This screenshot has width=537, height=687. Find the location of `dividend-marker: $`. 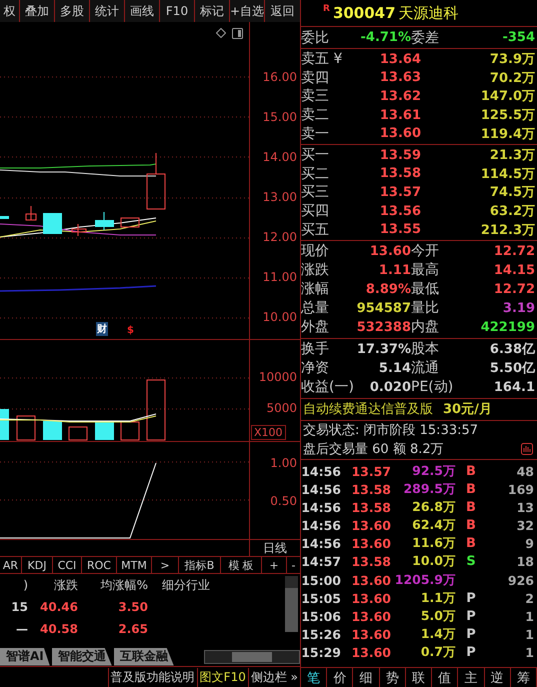

dividend-marker: $ is located at coordinates (130, 330).